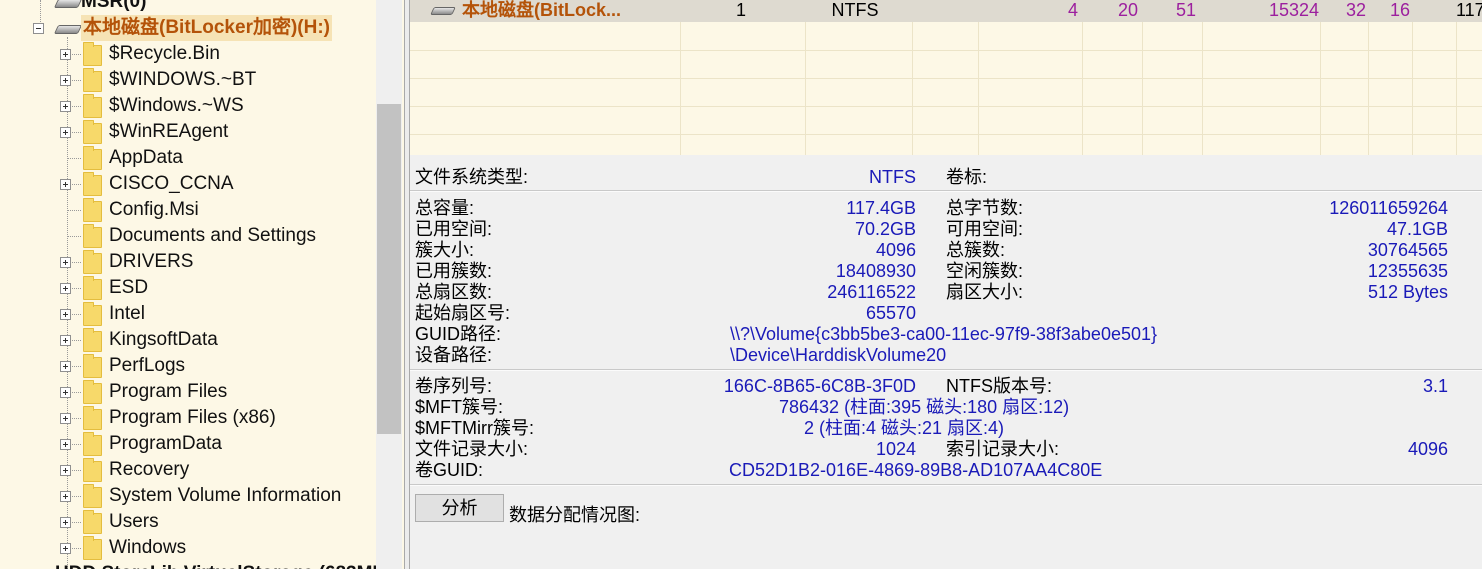  I want to click on start-sector-label: 起始扇区号:, so click(463, 313).